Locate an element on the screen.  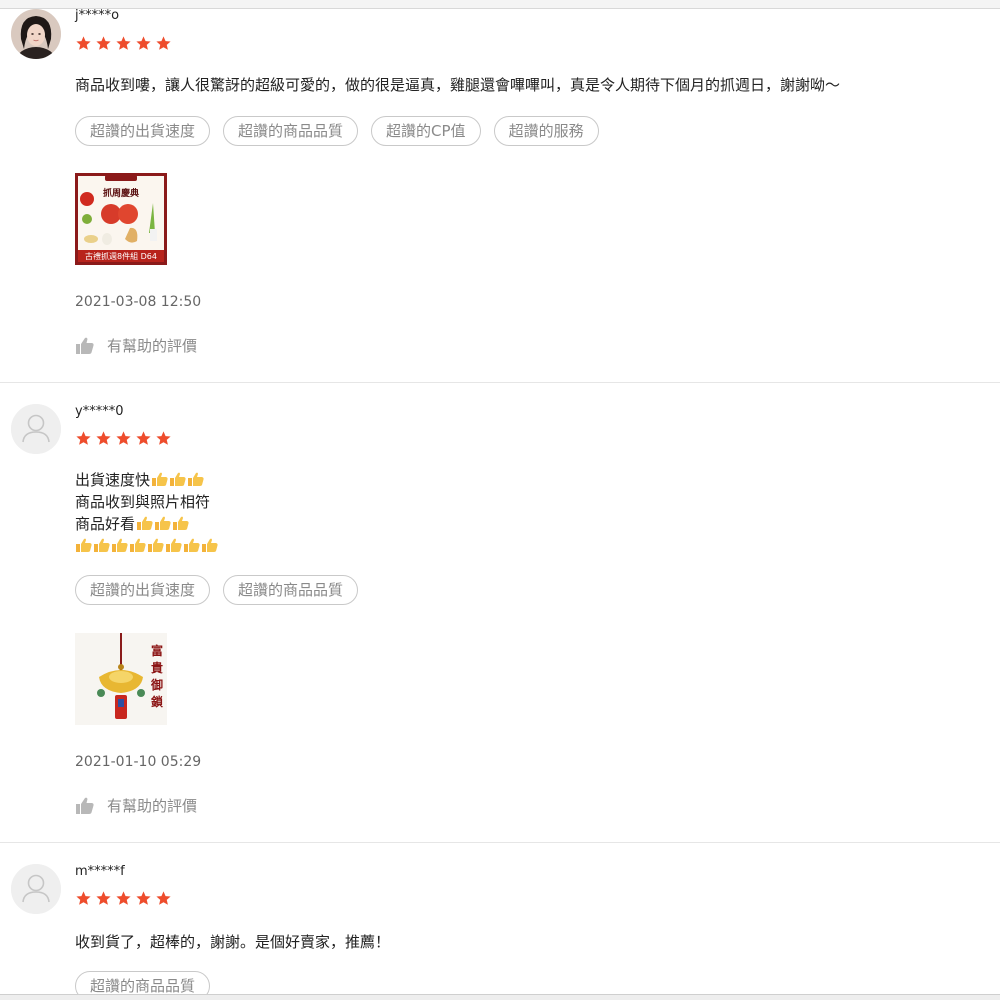
review-tags: 超讚的出貨速度 超讚的商品品質 超讚的CP值 超讚的服務 is located at coordinates (337, 131).